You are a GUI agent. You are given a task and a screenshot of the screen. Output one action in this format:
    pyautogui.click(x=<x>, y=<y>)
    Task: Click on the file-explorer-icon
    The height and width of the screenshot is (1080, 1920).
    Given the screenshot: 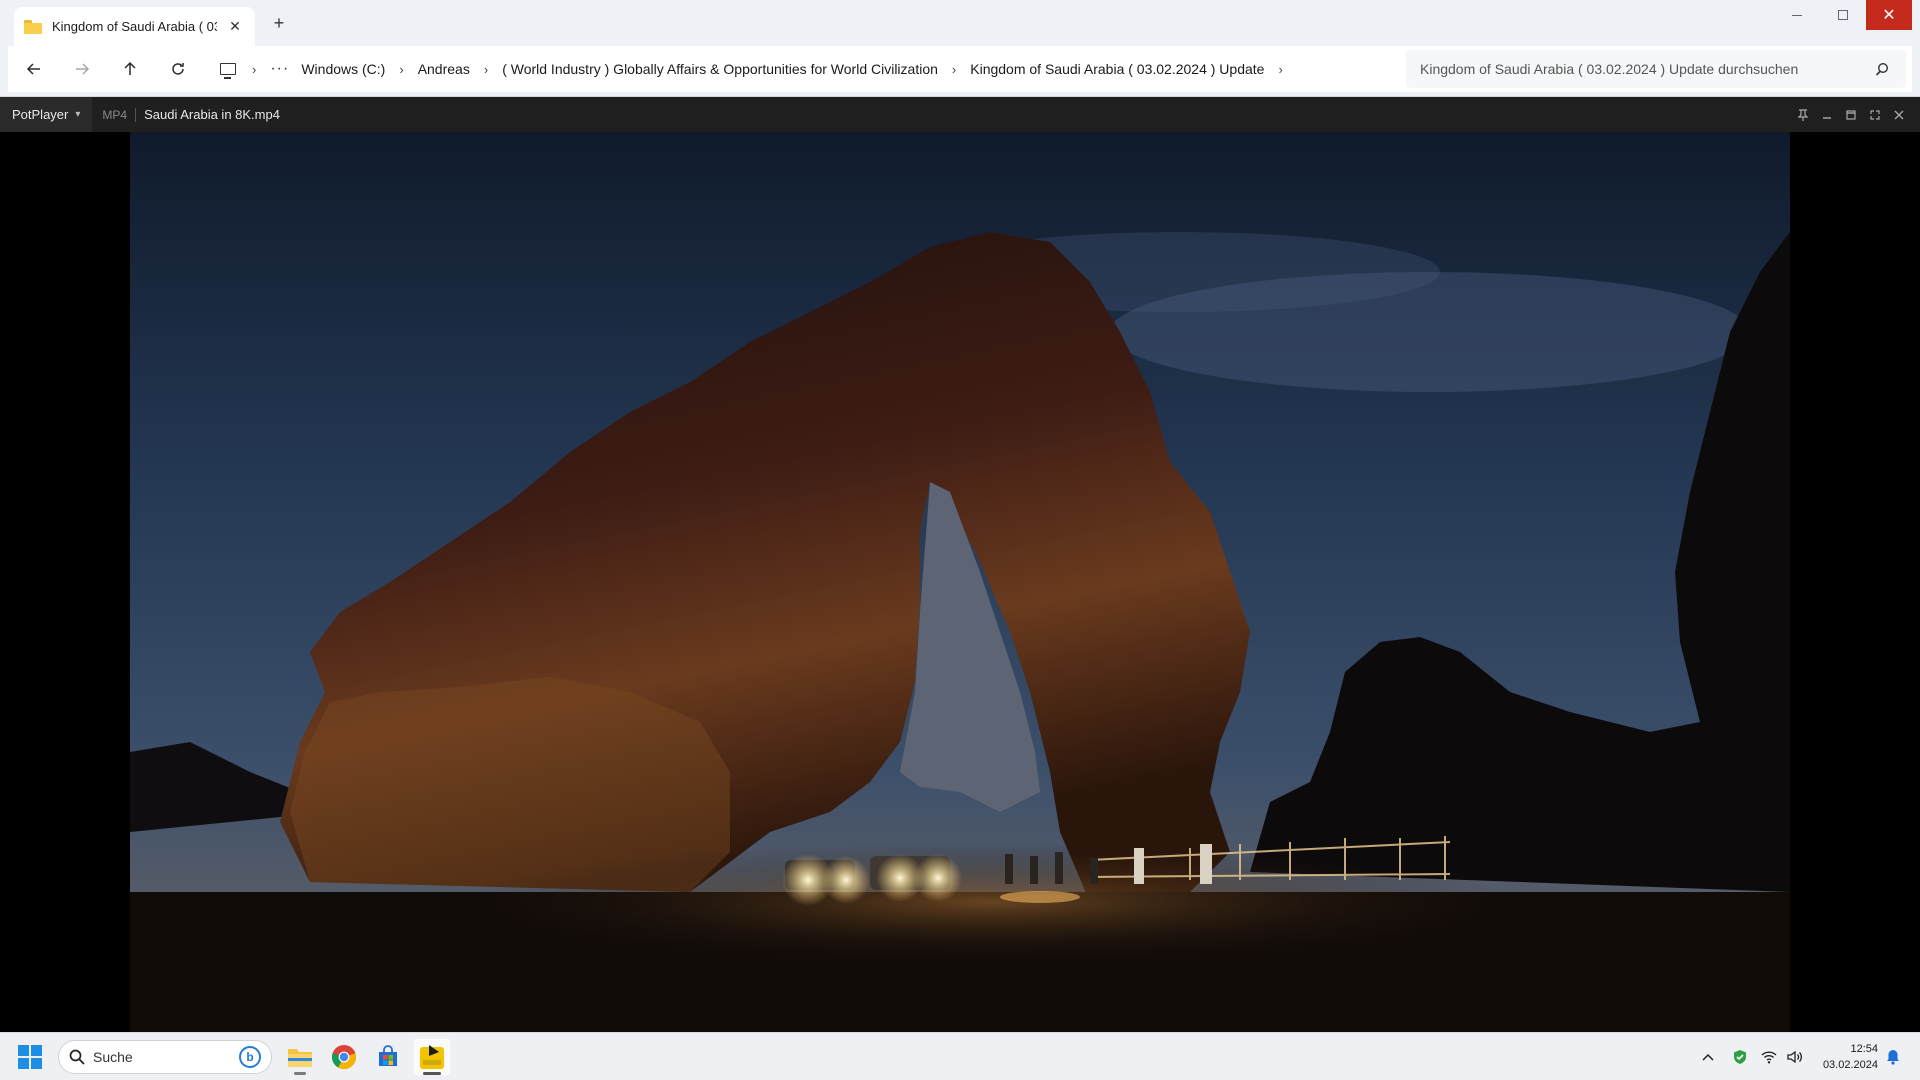 What is the action you would take?
    pyautogui.click(x=300, y=1058)
    